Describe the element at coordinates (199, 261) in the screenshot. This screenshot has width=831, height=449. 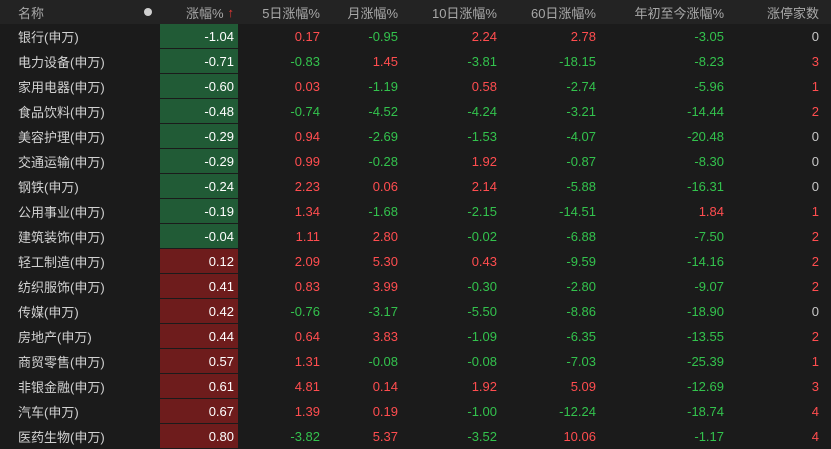
I see `cell-change: 0.12` at that location.